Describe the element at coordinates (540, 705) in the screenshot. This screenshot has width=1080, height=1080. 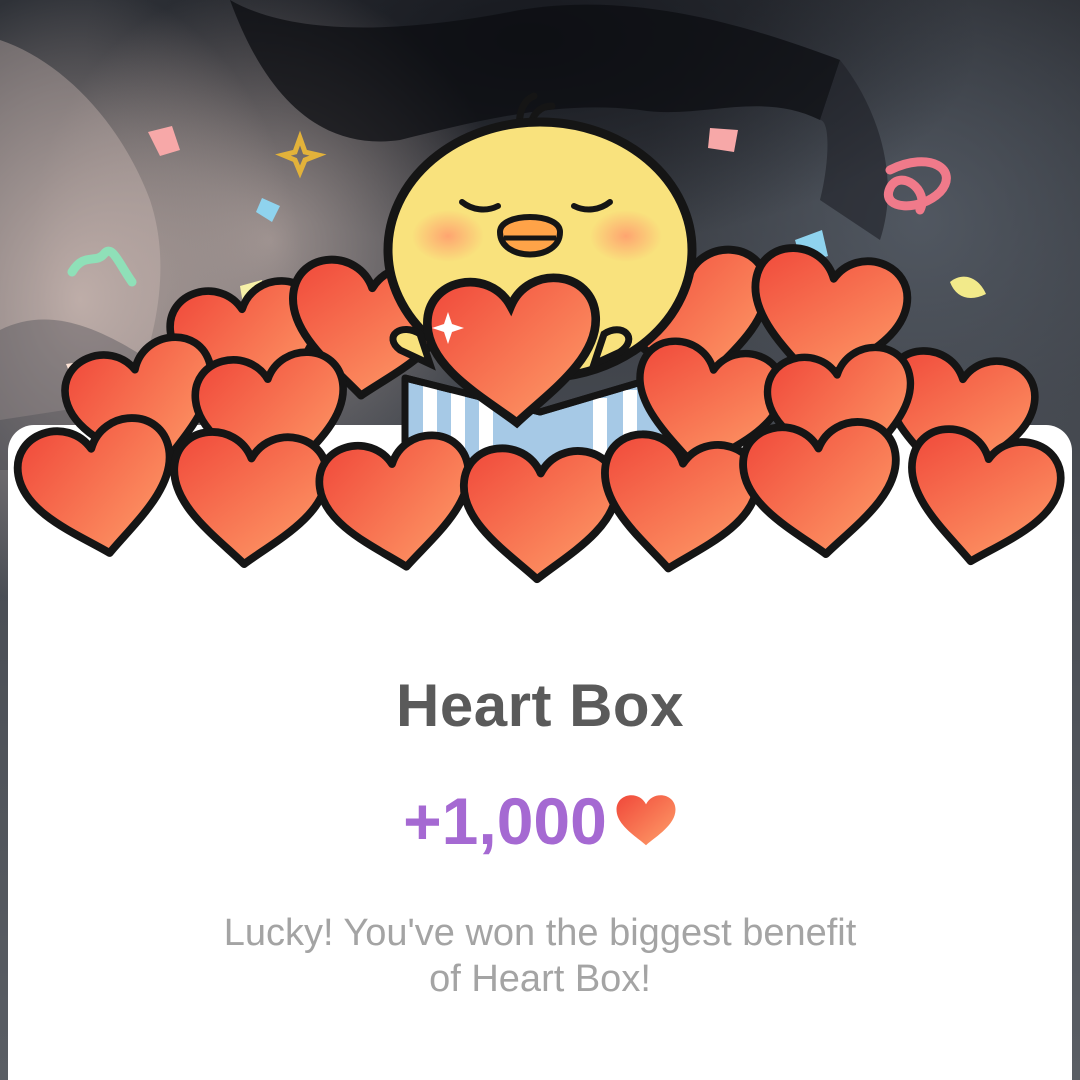
I see `dialog-title: Heart Box` at that location.